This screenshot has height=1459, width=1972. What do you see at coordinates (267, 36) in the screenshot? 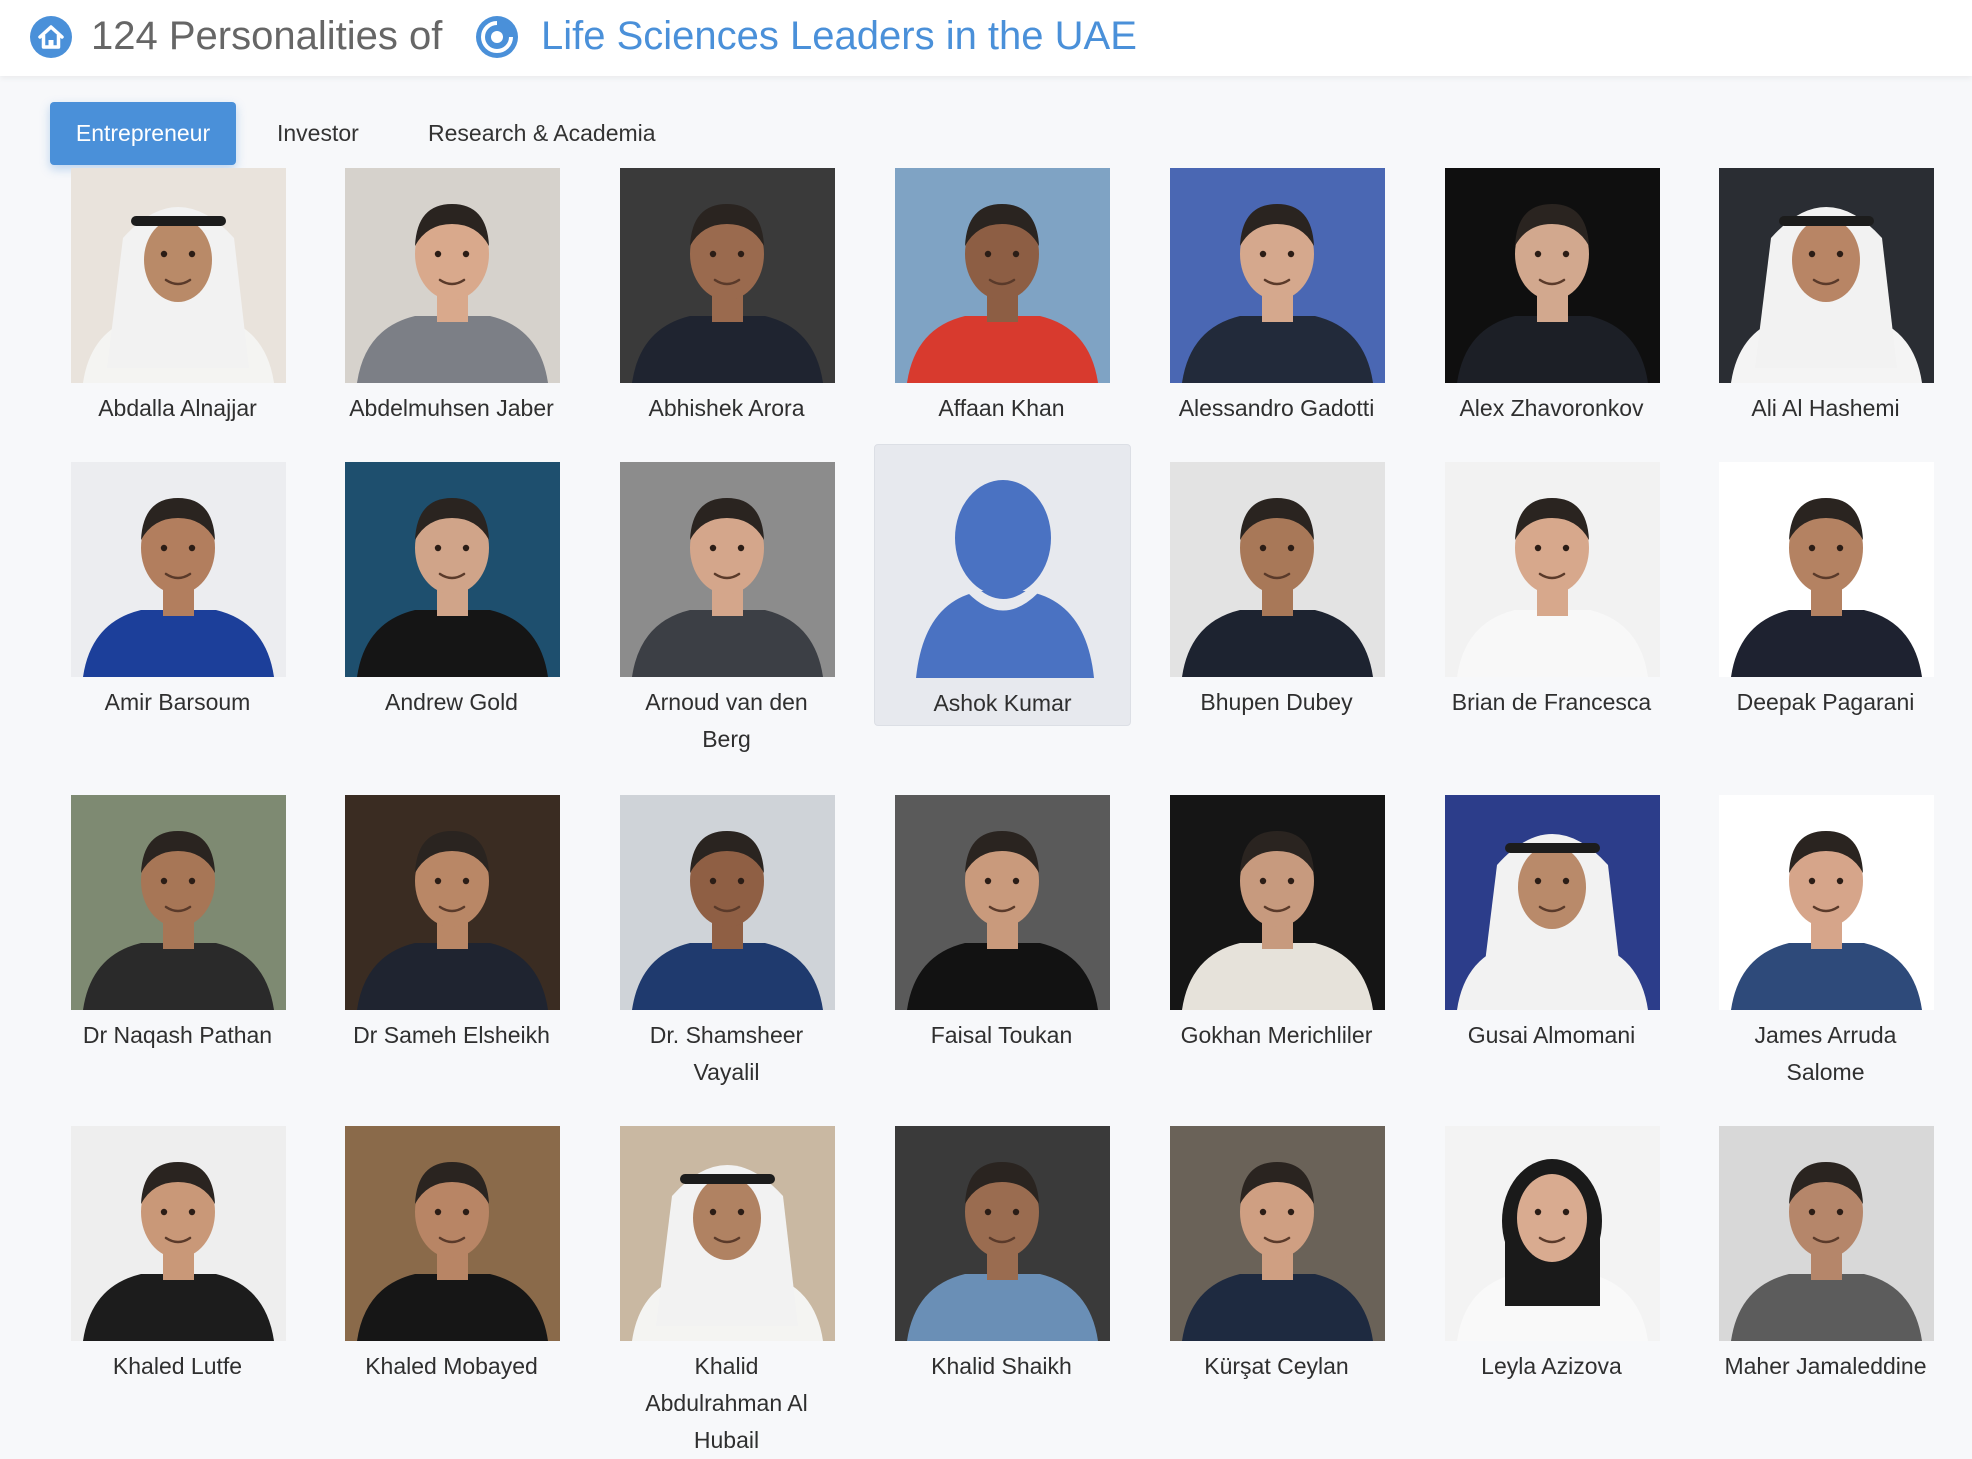
I see `personalities-count-label: 124 Personalities of` at bounding box center [267, 36].